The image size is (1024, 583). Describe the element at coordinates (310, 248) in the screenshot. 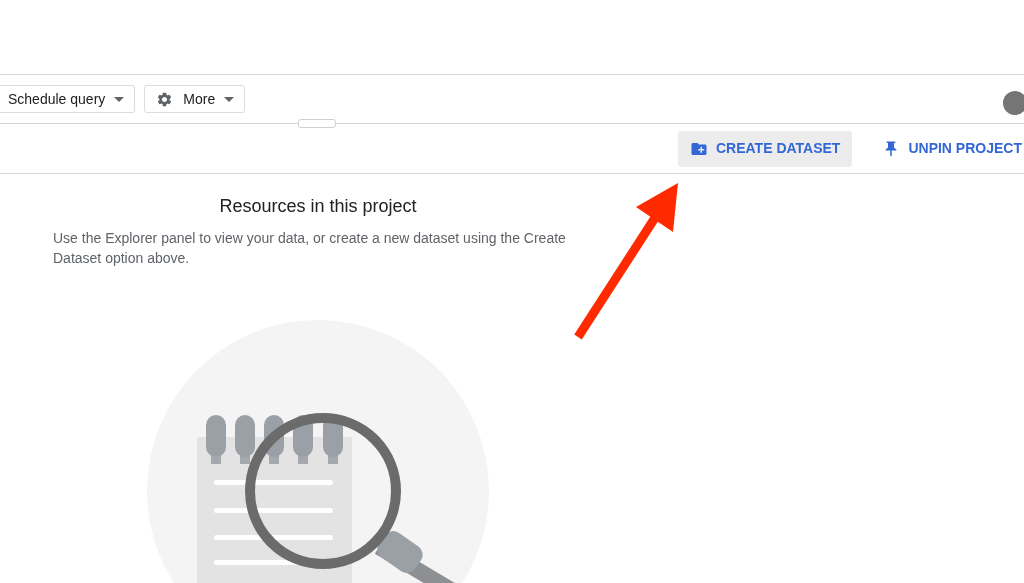

I see `description-text: Use the Explorer panel to view your data, or create a new dataset using the Create Dataset option above.` at that location.